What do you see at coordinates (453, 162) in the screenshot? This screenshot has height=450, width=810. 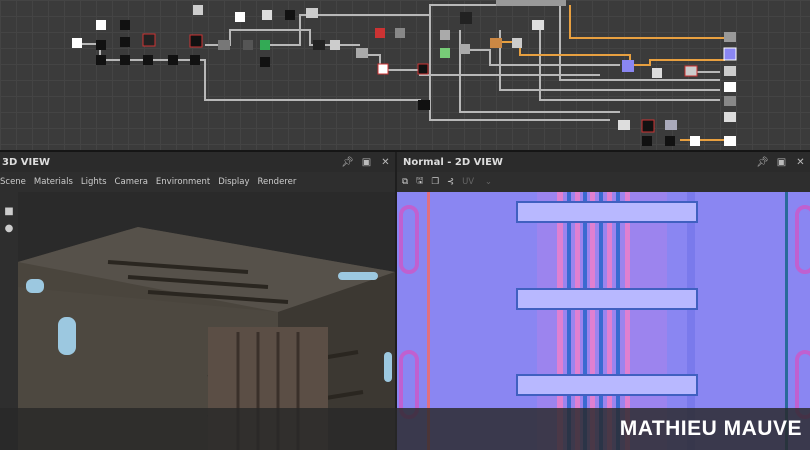 I see `panel-title: Normal - 2D VIEW` at bounding box center [453, 162].